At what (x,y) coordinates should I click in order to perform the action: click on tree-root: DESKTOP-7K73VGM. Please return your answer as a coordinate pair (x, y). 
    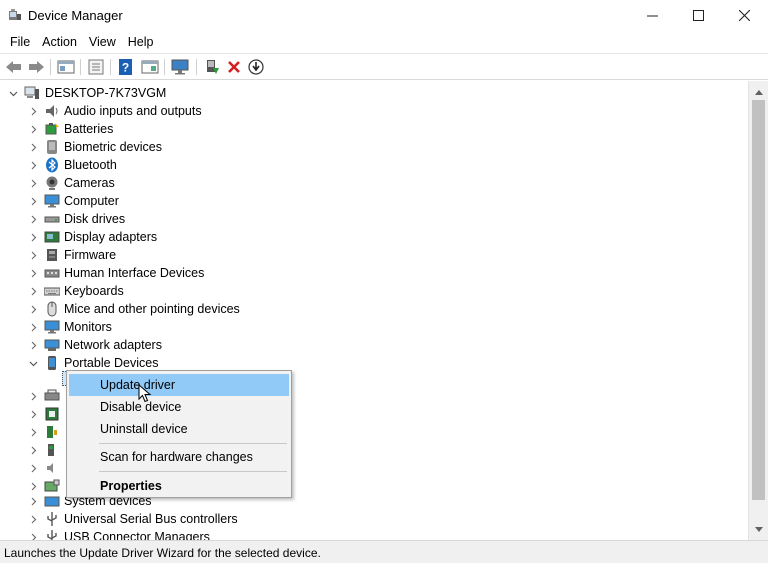
    Looking at the image, I should click on (374, 93).